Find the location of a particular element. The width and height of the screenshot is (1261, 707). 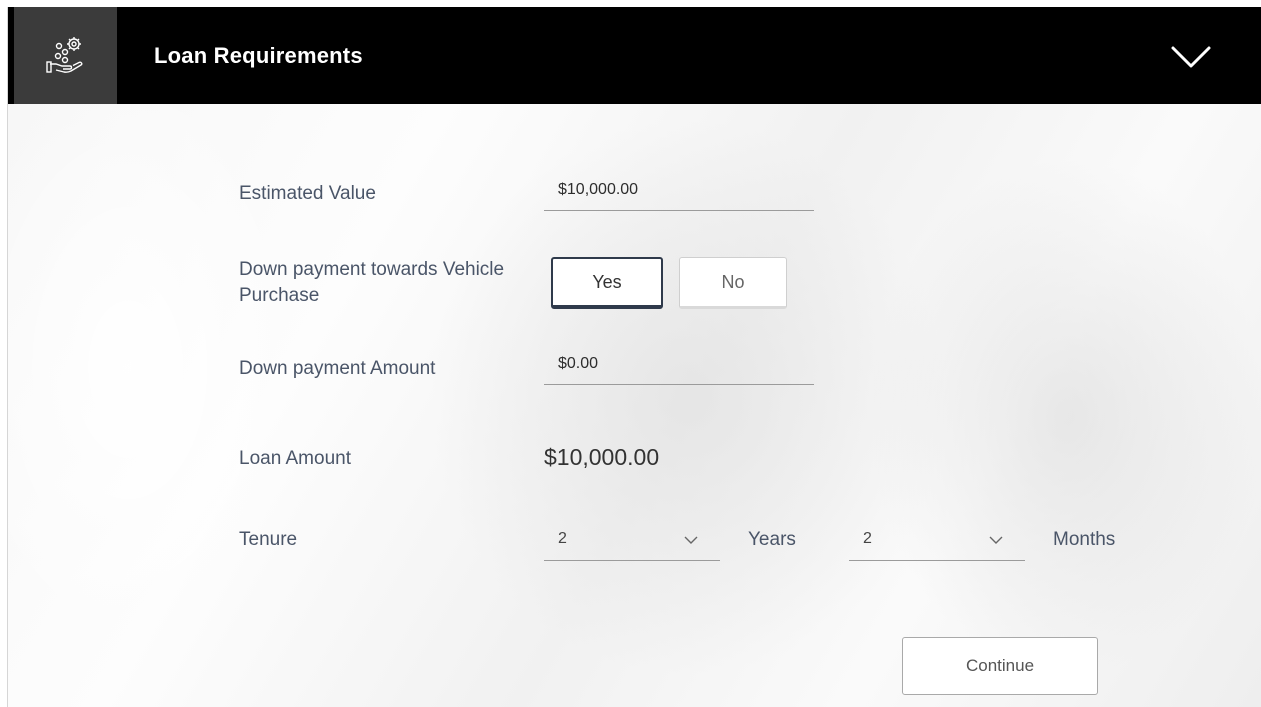

loan-amount-label: Loan Amount is located at coordinates (295, 458).